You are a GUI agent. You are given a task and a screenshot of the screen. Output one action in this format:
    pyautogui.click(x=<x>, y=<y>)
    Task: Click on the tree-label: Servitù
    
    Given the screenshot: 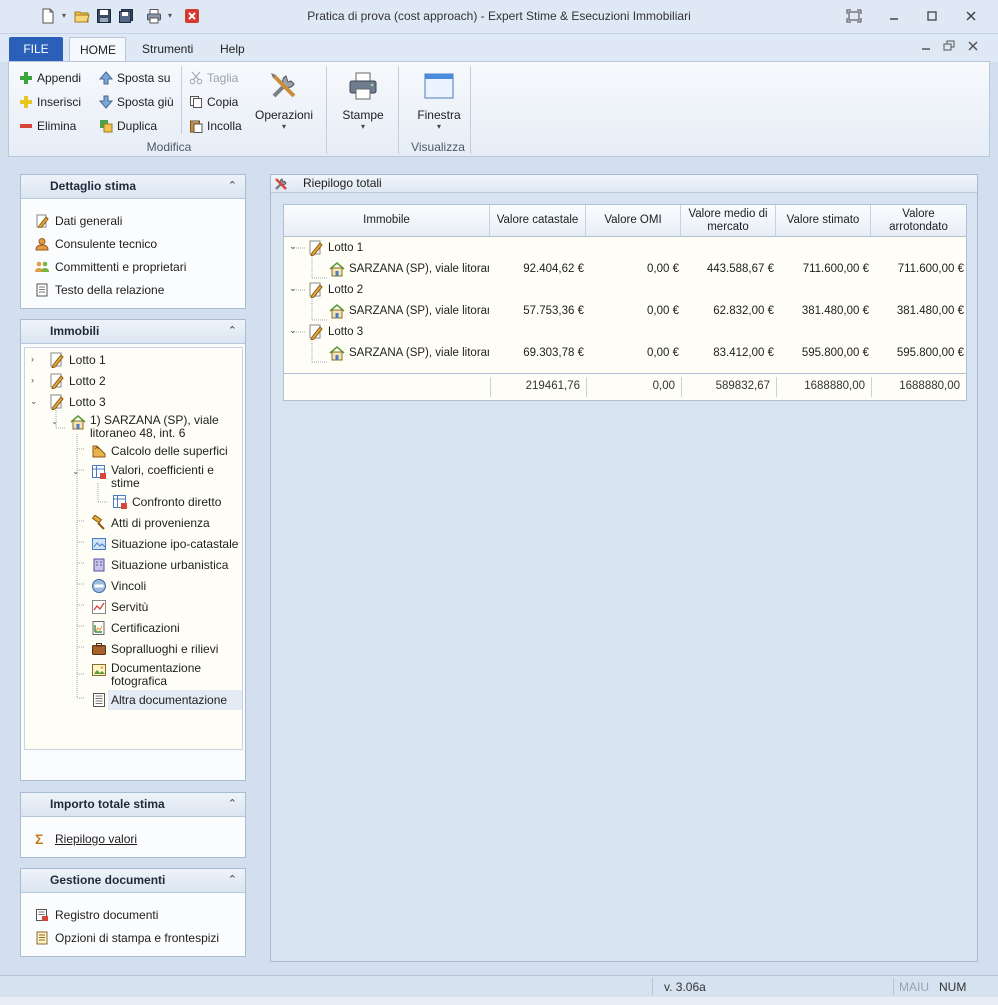 What is the action you would take?
    pyautogui.click(x=130, y=607)
    